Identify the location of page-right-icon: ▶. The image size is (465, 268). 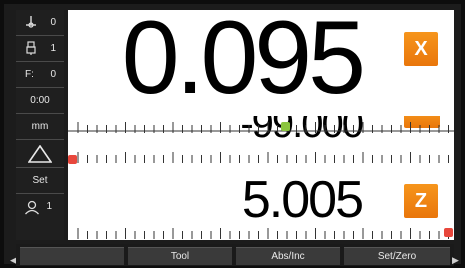
(455, 260).